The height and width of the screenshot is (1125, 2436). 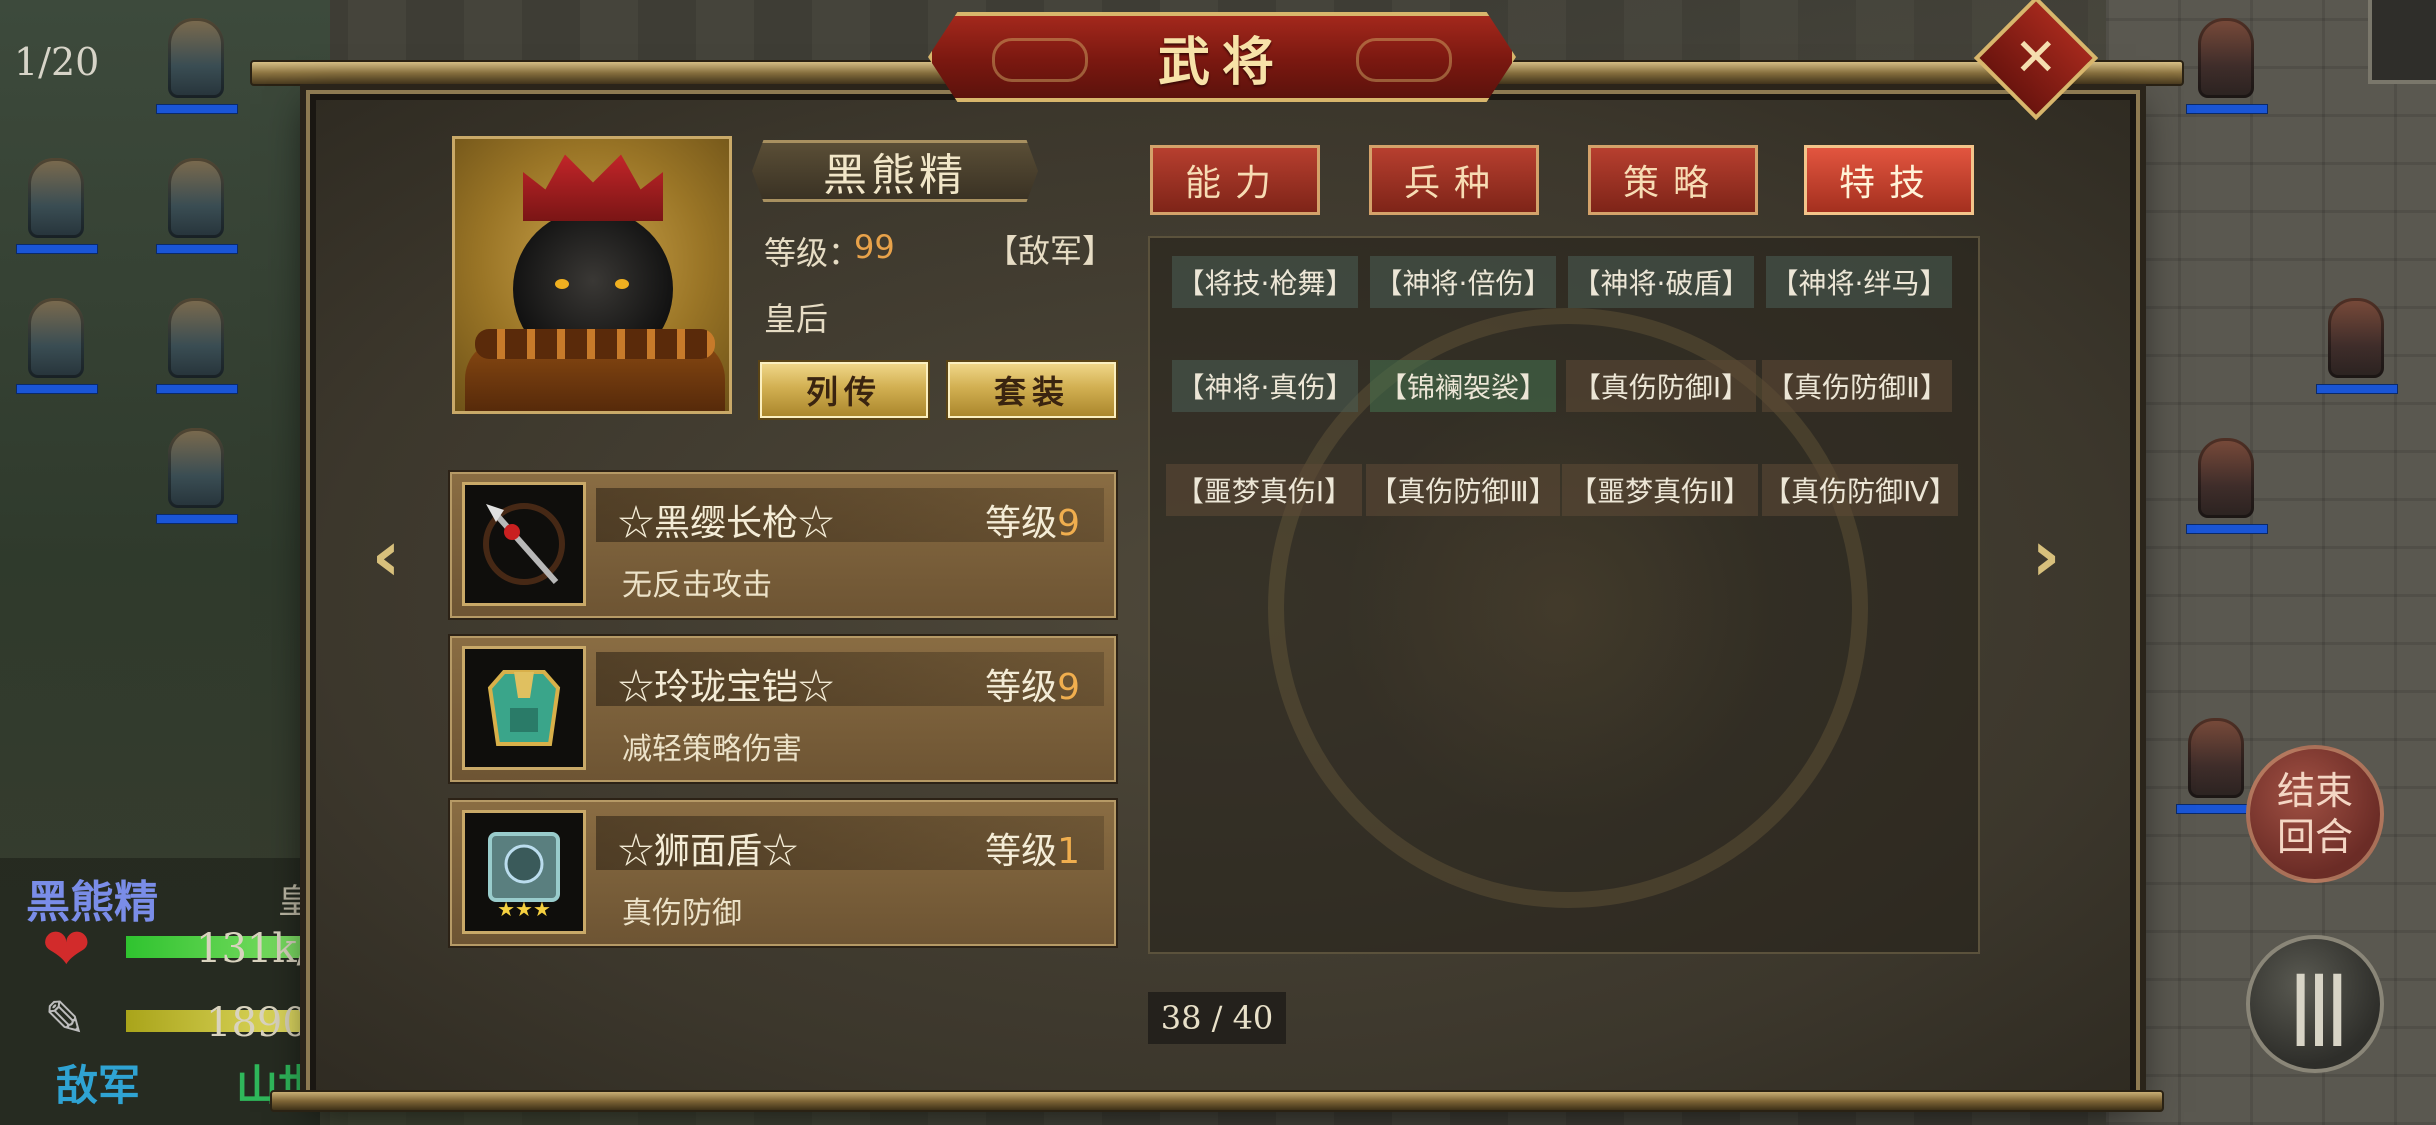 What do you see at coordinates (1032, 851) in the screenshot?
I see `equipment-level: 等级1` at bounding box center [1032, 851].